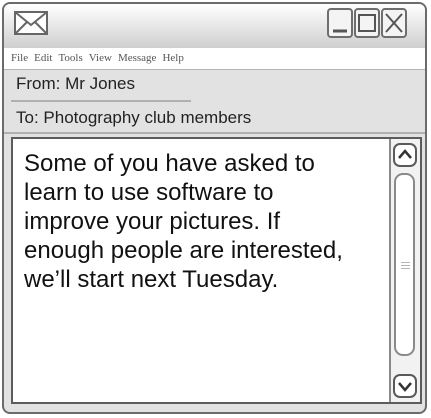 The image size is (431, 418). Describe the element at coordinates (214, 59) in the screenshot. I see `menu-bar: File Edit Tools View Message Help` at that location.